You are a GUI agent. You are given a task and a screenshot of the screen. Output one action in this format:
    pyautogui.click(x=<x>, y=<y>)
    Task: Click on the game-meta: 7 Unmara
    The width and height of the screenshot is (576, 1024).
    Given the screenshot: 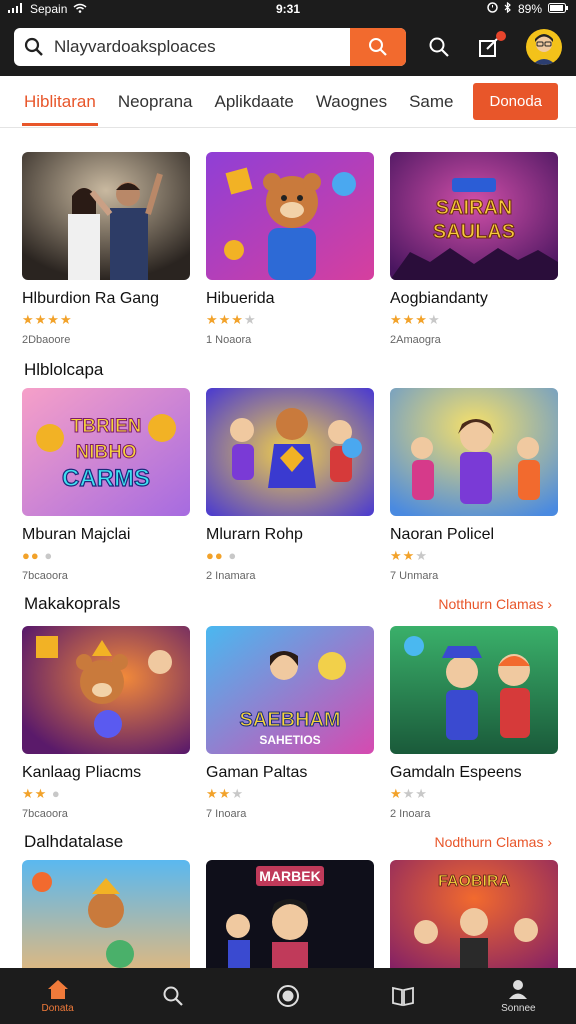 What is the action you would take?
    pyautogui.click(x=414, y=576)
    